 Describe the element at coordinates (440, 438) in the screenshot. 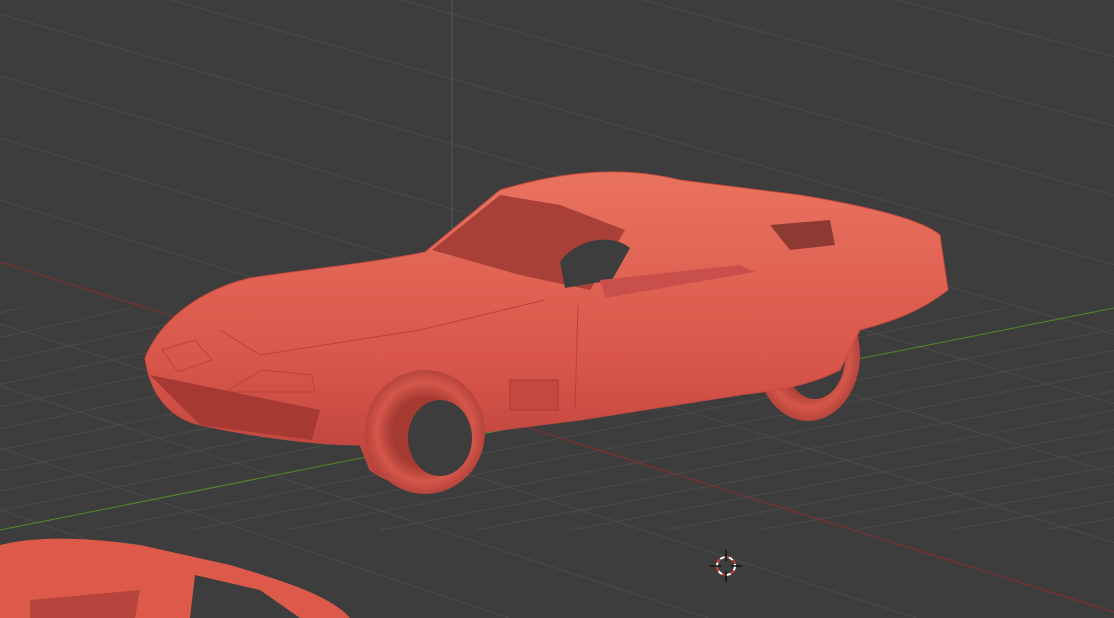

I see `front-wheel-well` at that location.